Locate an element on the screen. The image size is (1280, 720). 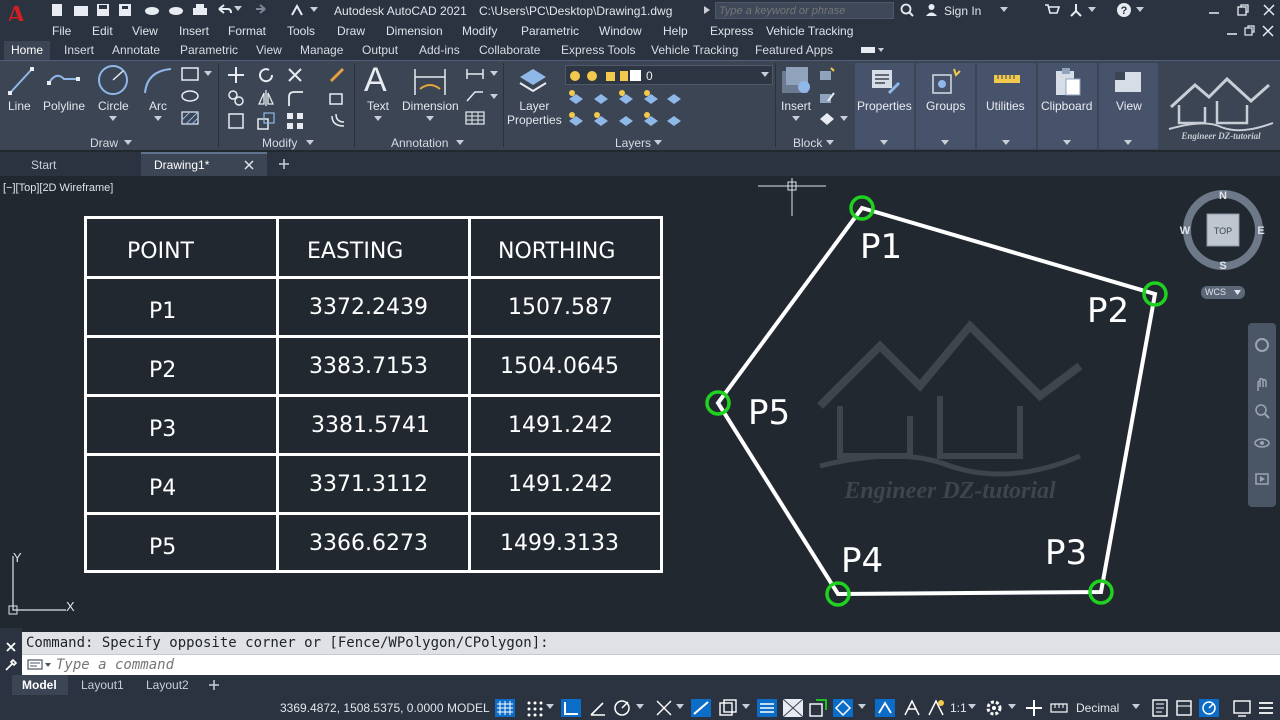
layout-tab-layout1: Layout1 is located at coordinates (102, 685).